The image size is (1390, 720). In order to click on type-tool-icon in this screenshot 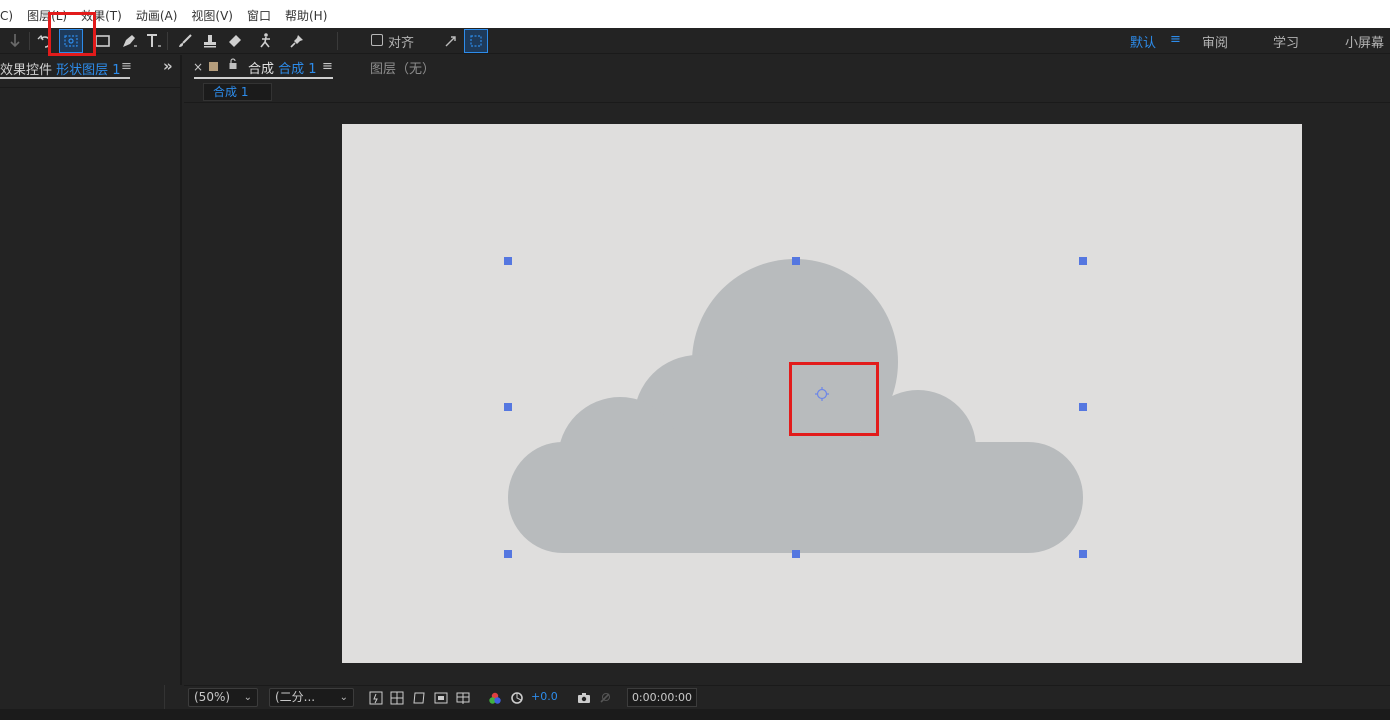, I will do `click(153, 41)`.